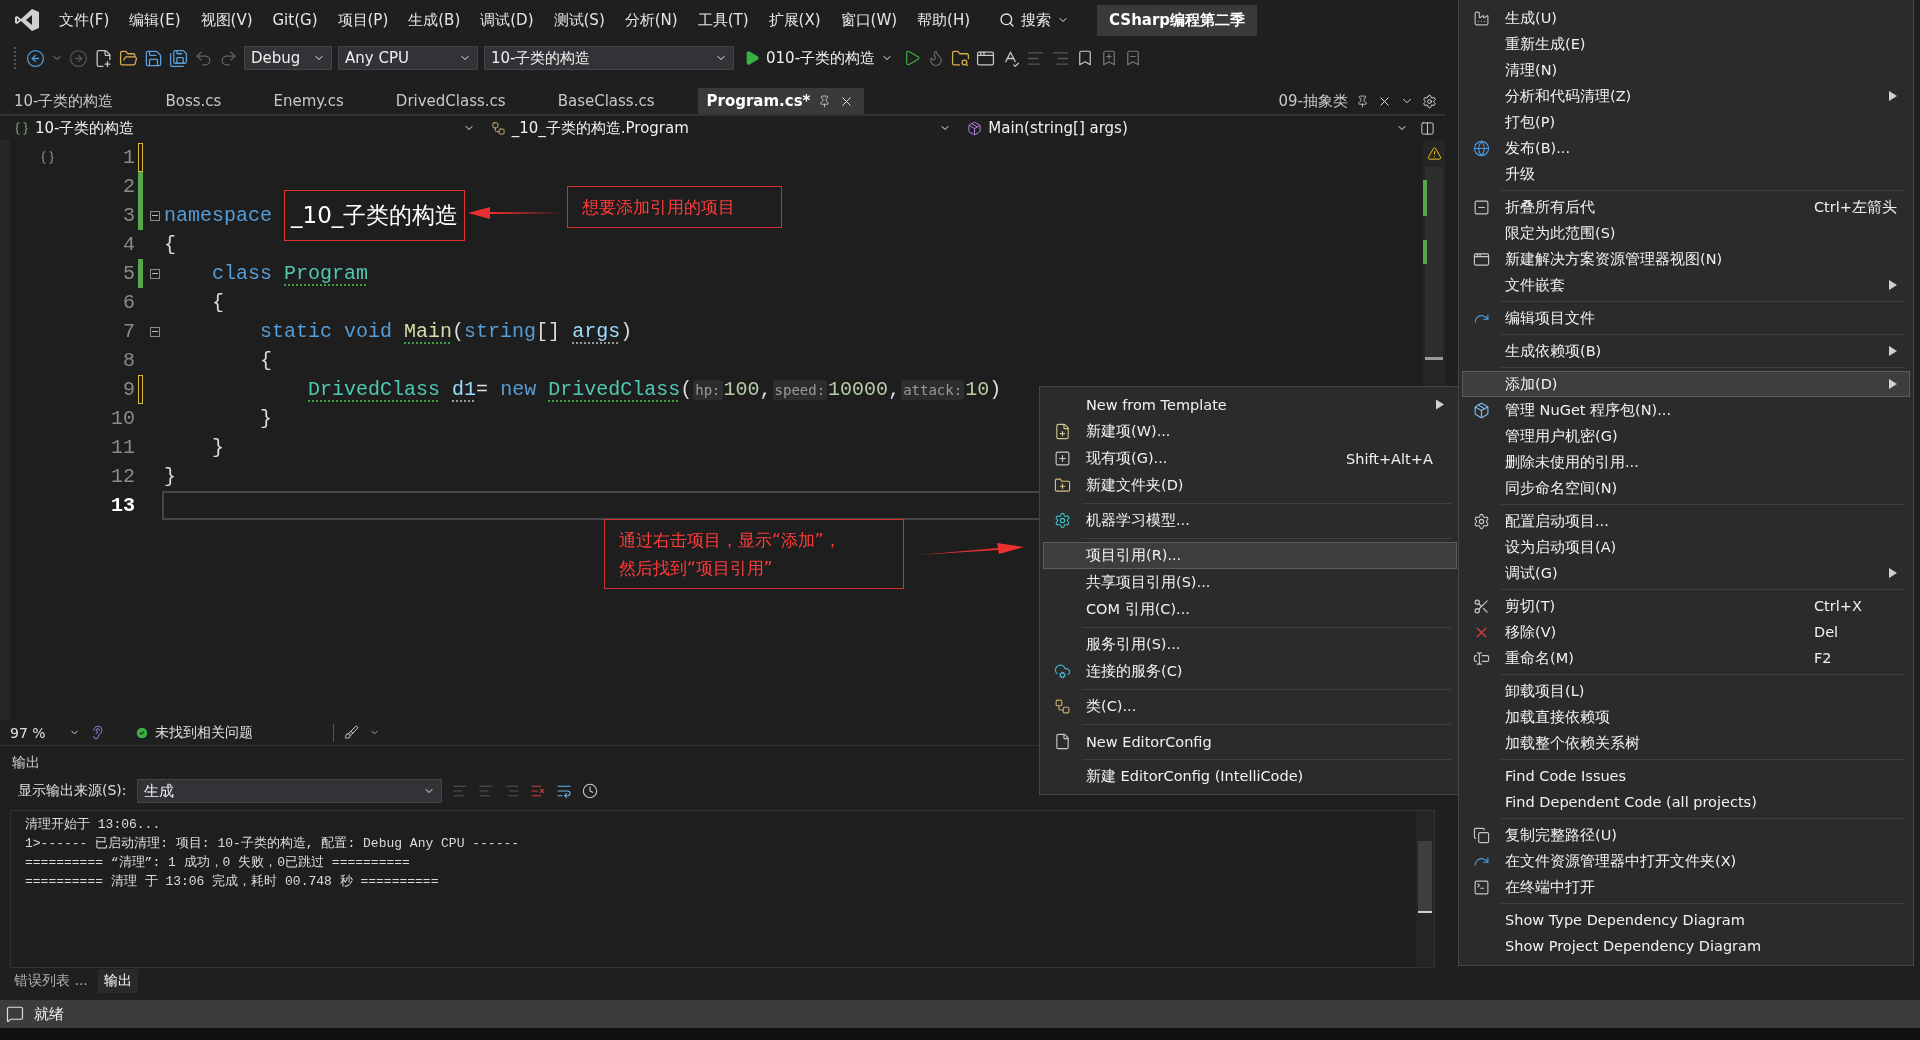 This screenshot has width=1920, height=1040. I want to click on menu-item: Find Code Issues, so click(1686, 776).